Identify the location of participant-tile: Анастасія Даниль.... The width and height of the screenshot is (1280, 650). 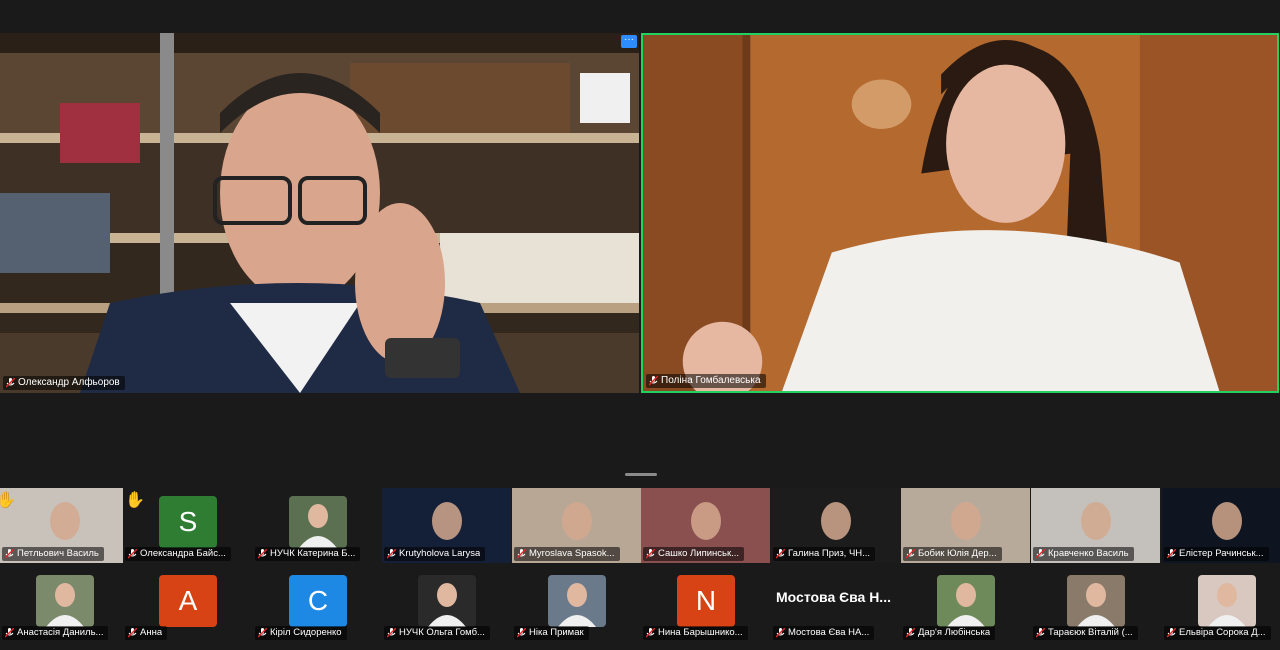
(64, 604).